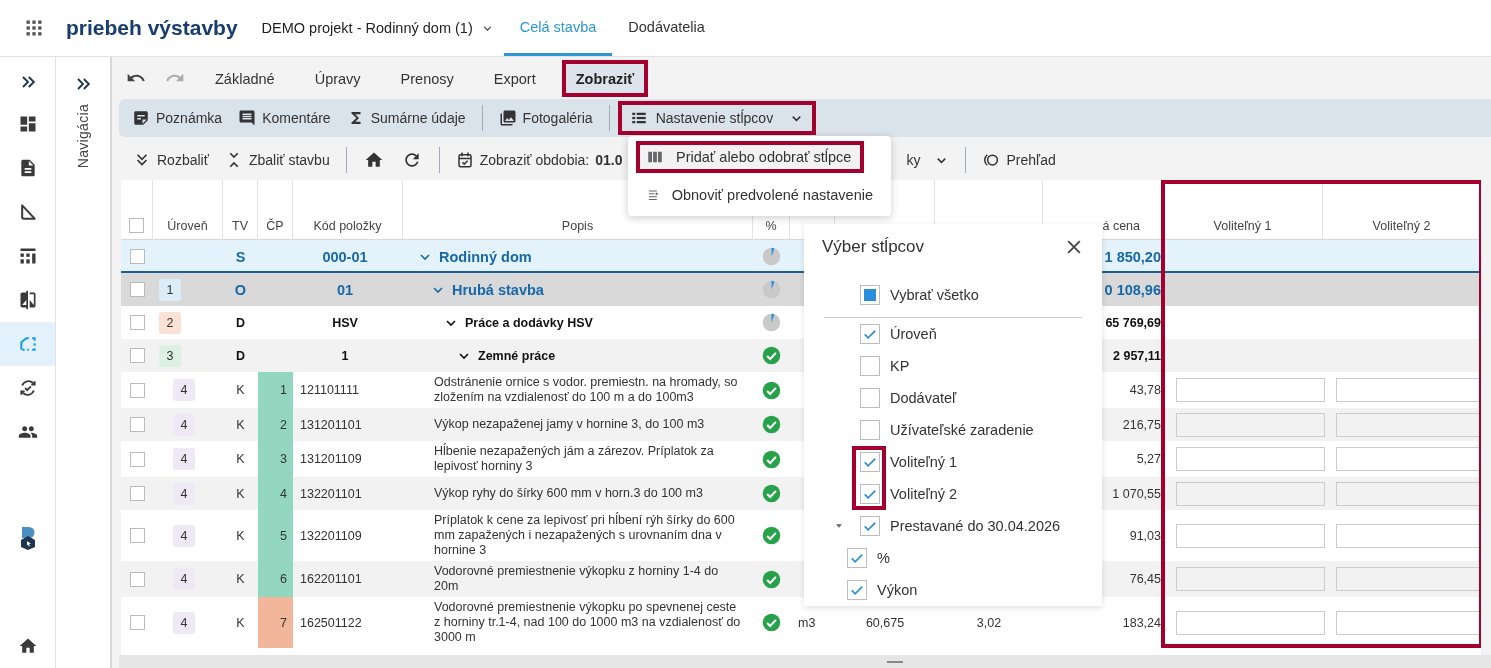 The width and height of the screenshot is (1491, 668). I want to click on project-dropdown: DEMO projekt - Rodinný dom (1), so click(377, 28).